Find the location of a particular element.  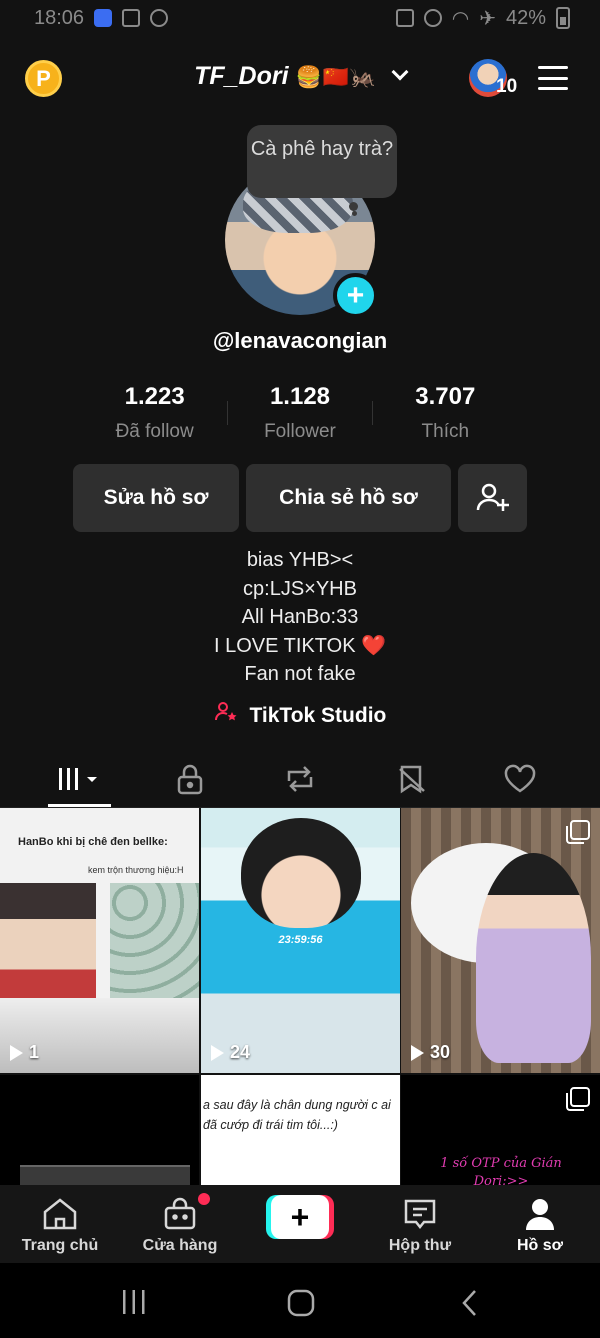

bubble-tail is located at coordinates (353, 206).